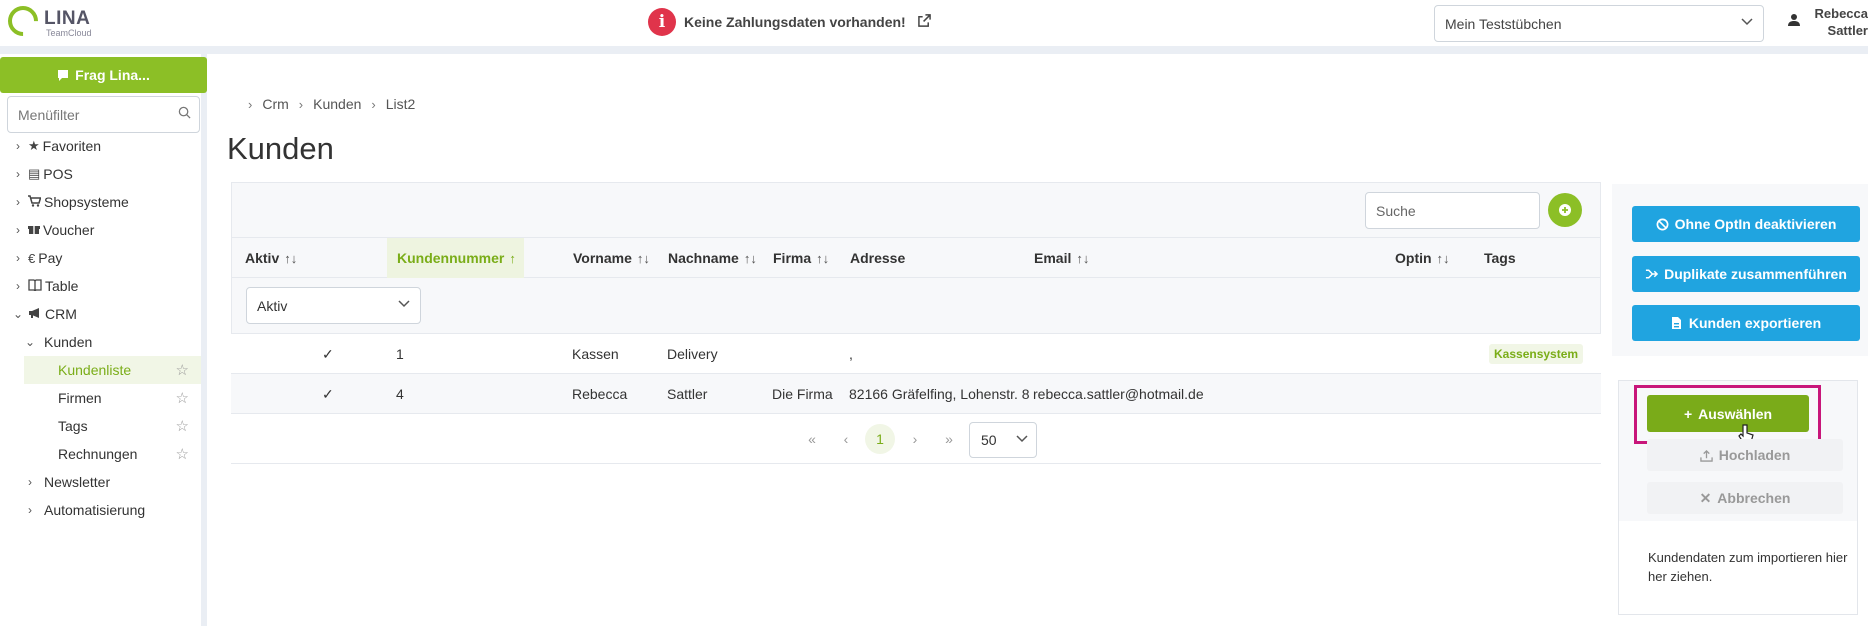 This screenshot has width=1868, height=626. I want to click on column-header-optin: Optin ↑↓, so click(1422, 258).